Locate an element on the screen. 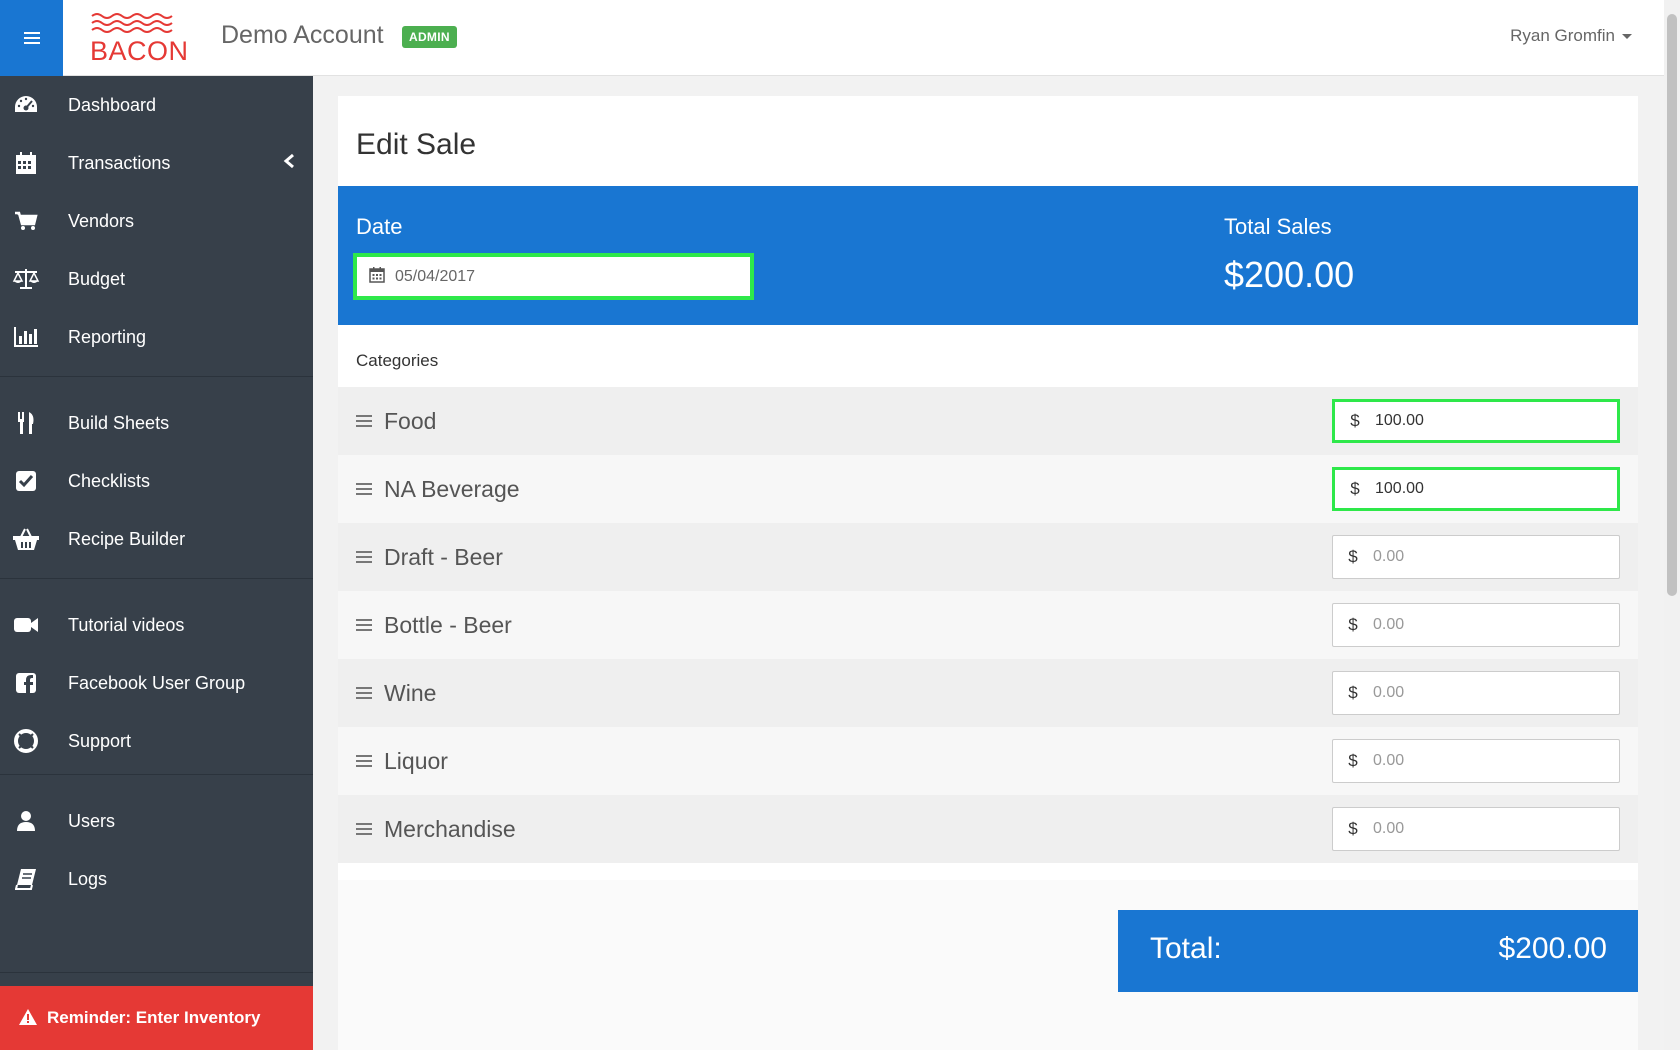 Image resolution: width=1680 pixels, height=1050 pixels. sidebar-item-build-sheets: Build Sheets is located at coordinates (156, 423).